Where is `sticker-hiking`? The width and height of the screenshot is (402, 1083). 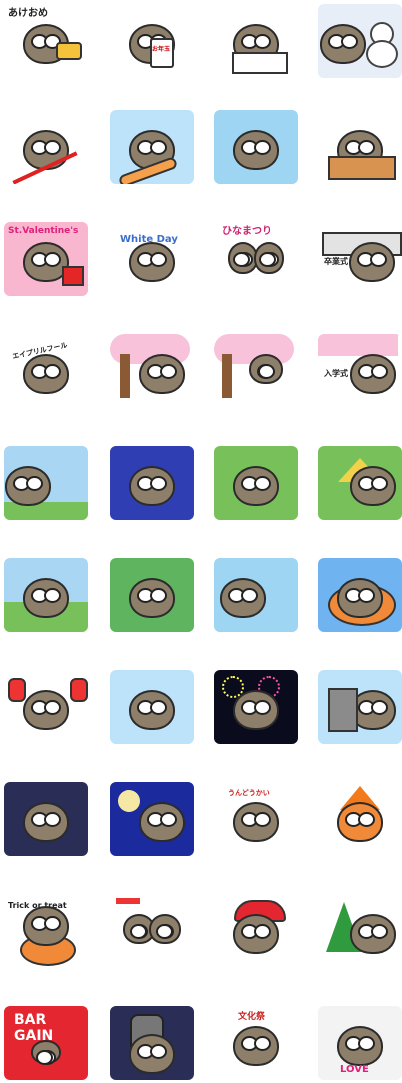 sticker-hiking is located at coordinates (46, 595).